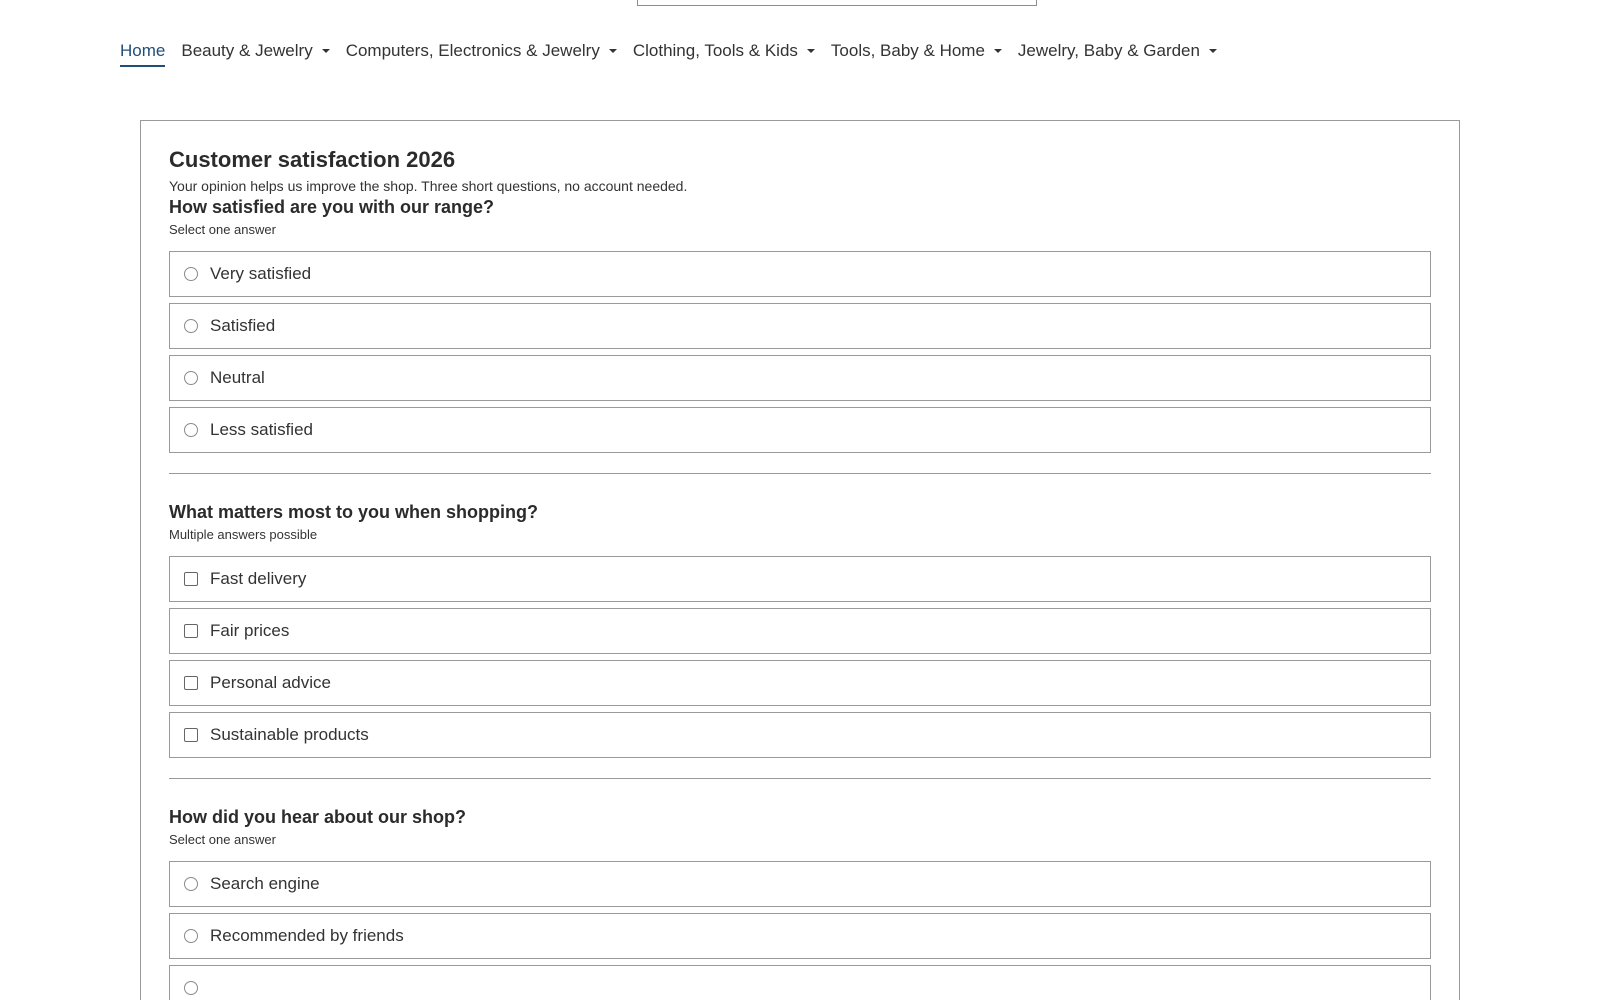 Image resolution: width=1600 pixels, height=1000 pixels. Describe the element at coordinates (715, 50) in the screenshot. I see `nav-item-label: Clothing, Tools & Kids` at that location.